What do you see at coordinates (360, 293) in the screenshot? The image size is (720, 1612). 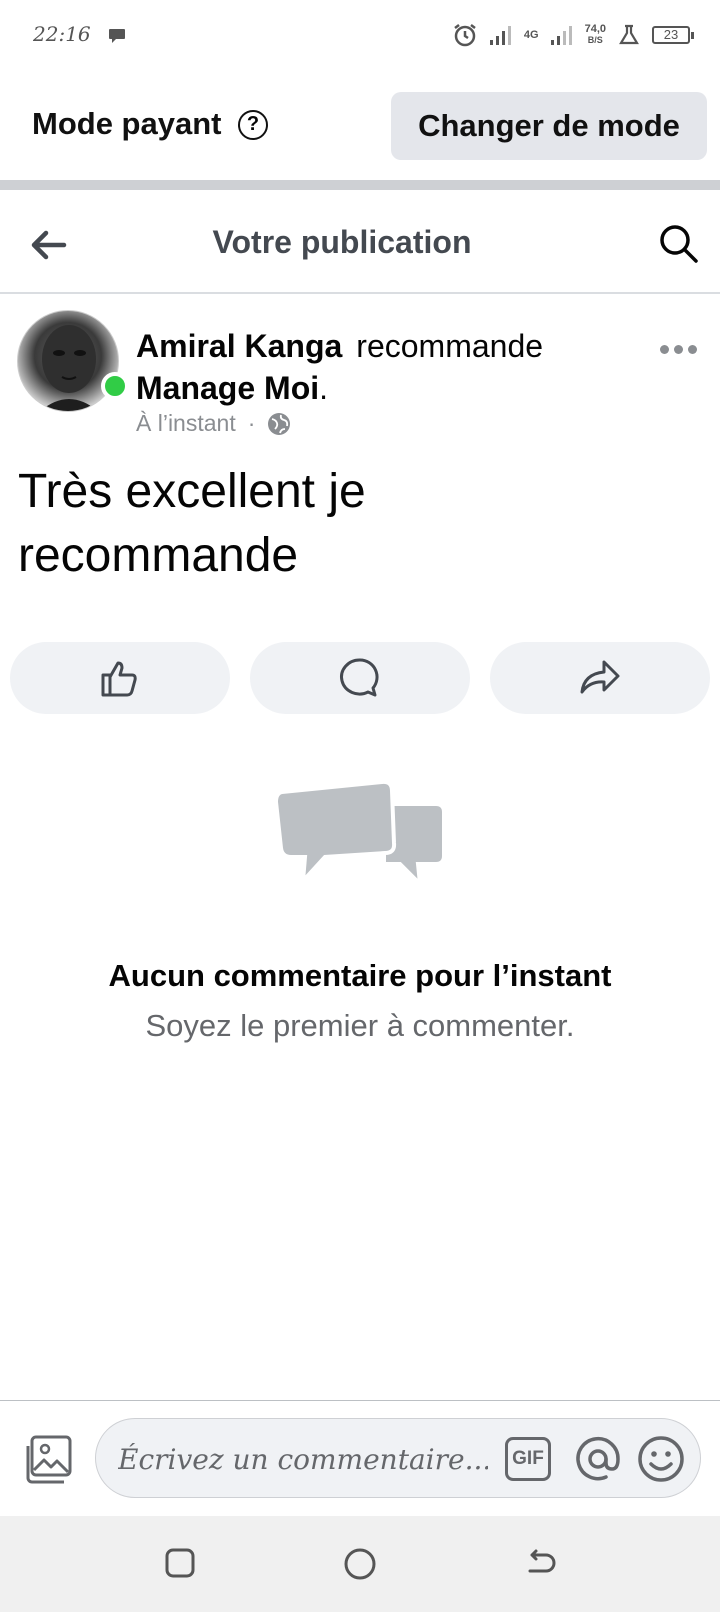 I see `header-divider` at bounding box center [360, 293].